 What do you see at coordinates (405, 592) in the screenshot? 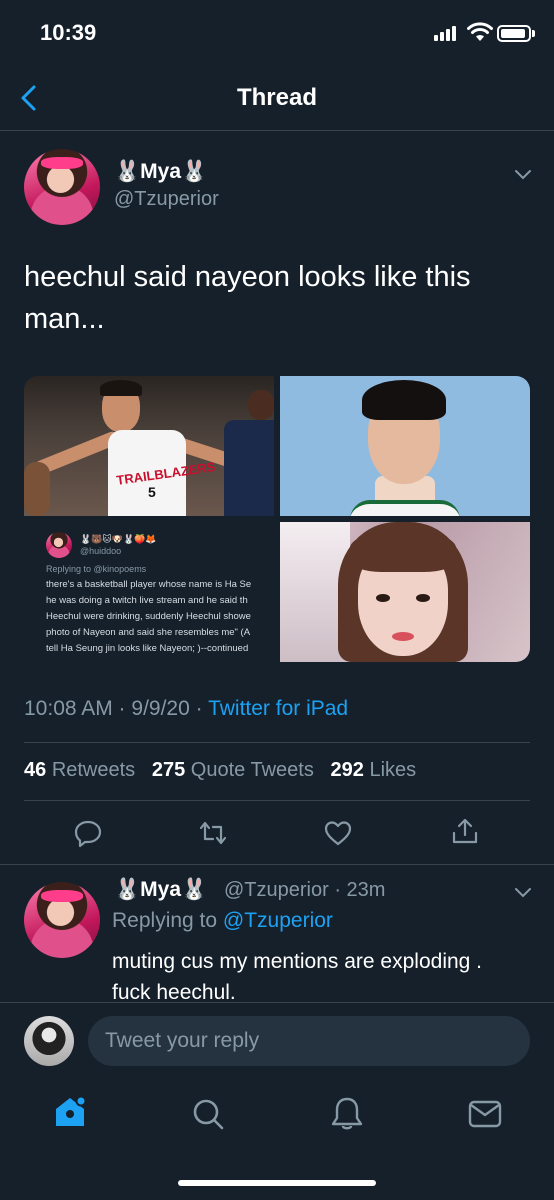
I see `media-selfie-photo` at bounding box center [405, 592].